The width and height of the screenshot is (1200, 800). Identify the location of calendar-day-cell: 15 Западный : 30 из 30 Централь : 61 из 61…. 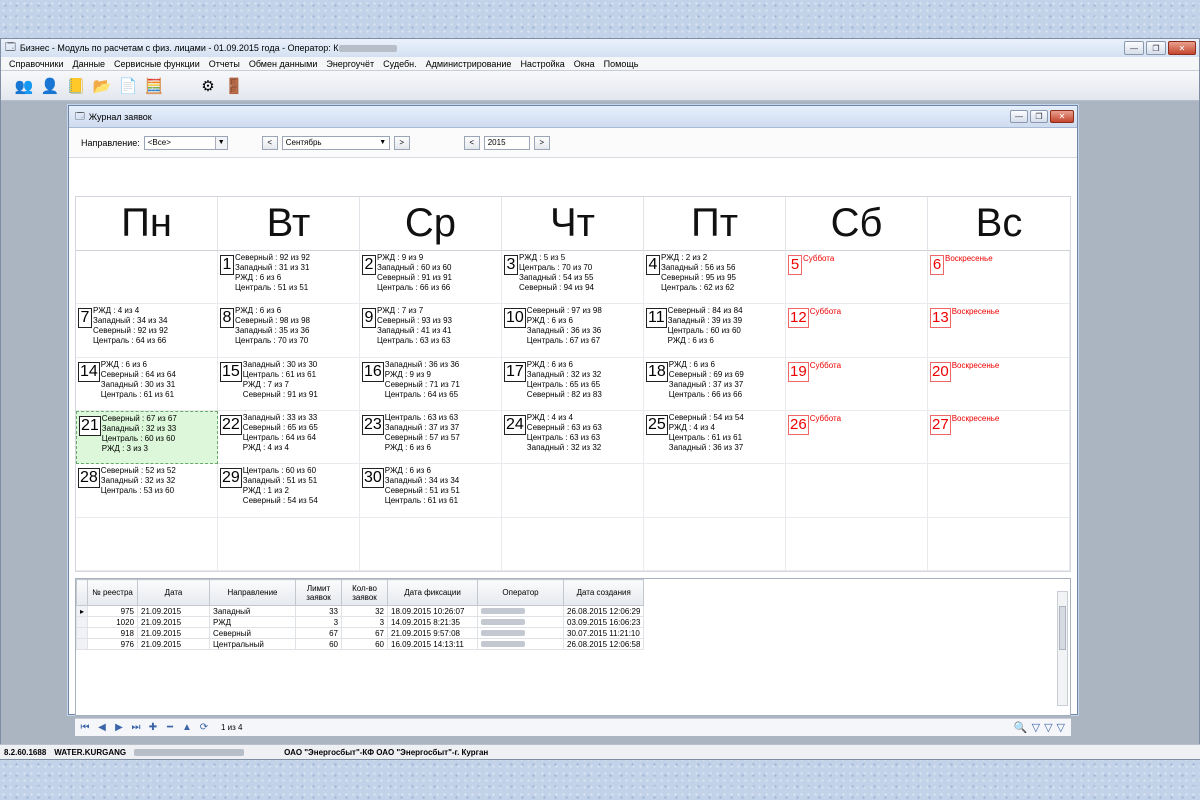
(289, 384).